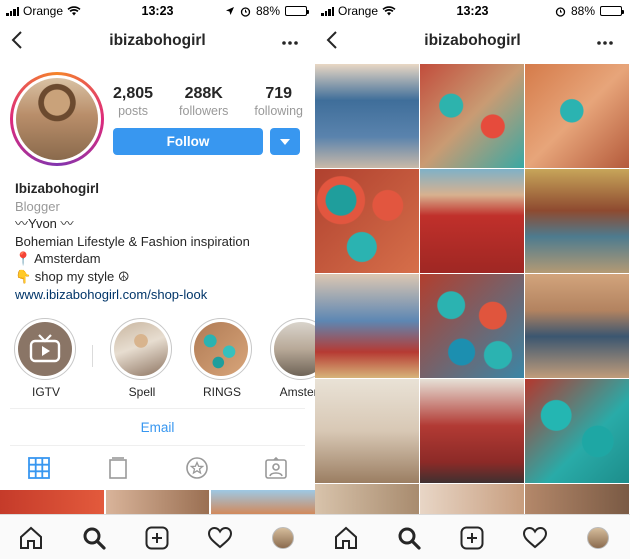 This screenshot has height=559, width=630. I want to click on stat-posts: 2,805 posts, so click(133, 101).